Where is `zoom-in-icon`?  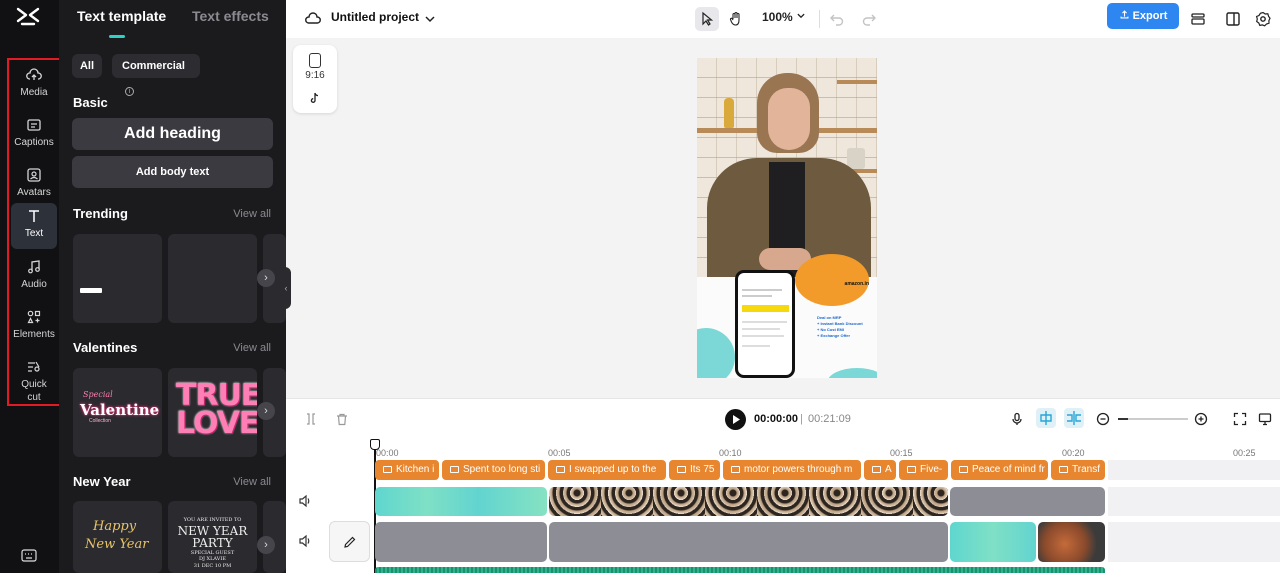 zoom-in-icon is located at coordinates (1201, 419).